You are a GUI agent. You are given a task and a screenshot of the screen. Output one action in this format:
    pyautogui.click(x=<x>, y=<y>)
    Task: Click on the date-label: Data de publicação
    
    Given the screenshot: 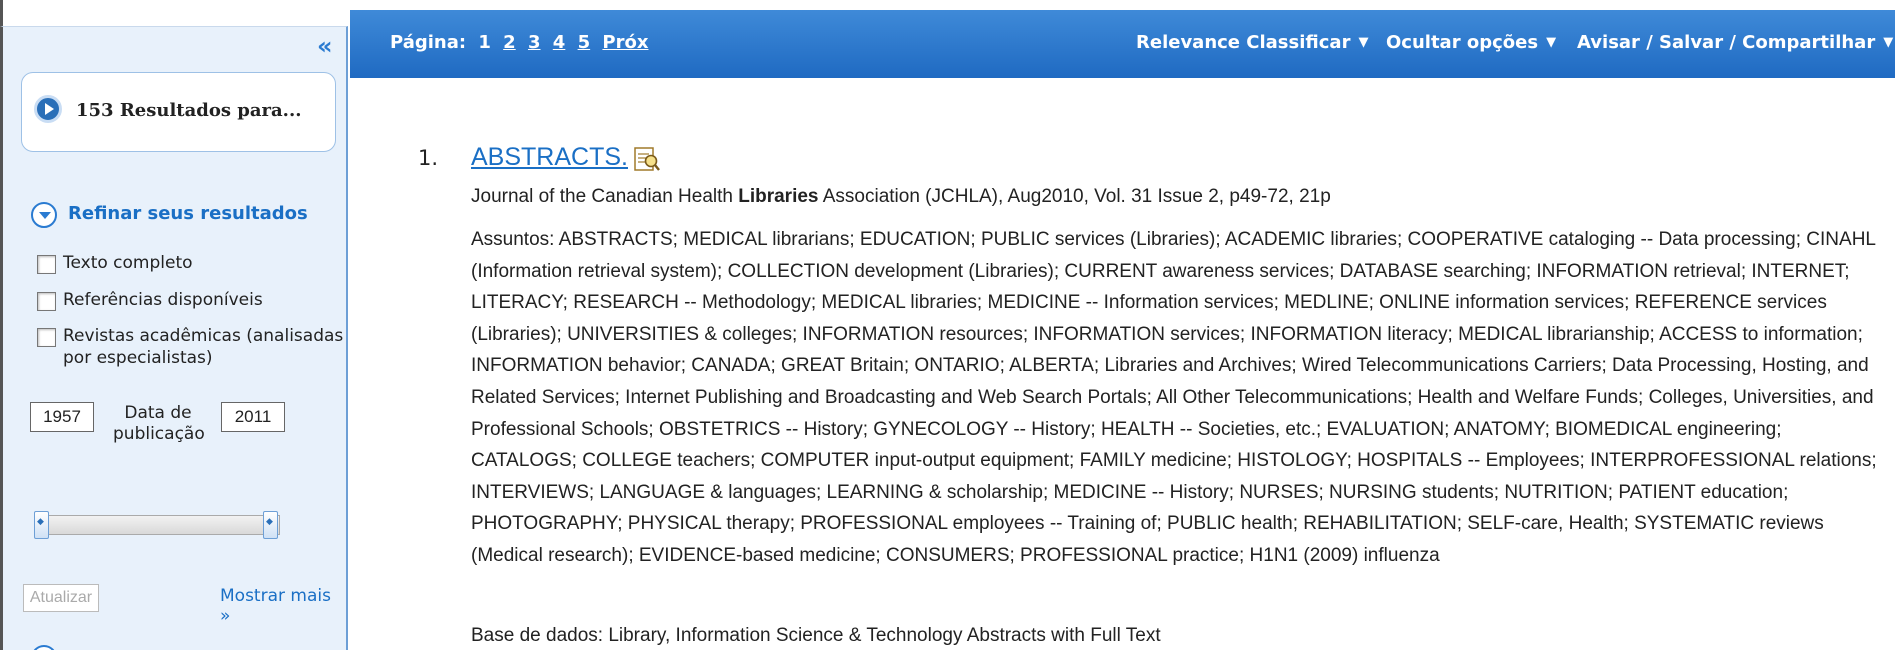 What is the action you would take?
    pyautogui.click(x=159, y=423)
    